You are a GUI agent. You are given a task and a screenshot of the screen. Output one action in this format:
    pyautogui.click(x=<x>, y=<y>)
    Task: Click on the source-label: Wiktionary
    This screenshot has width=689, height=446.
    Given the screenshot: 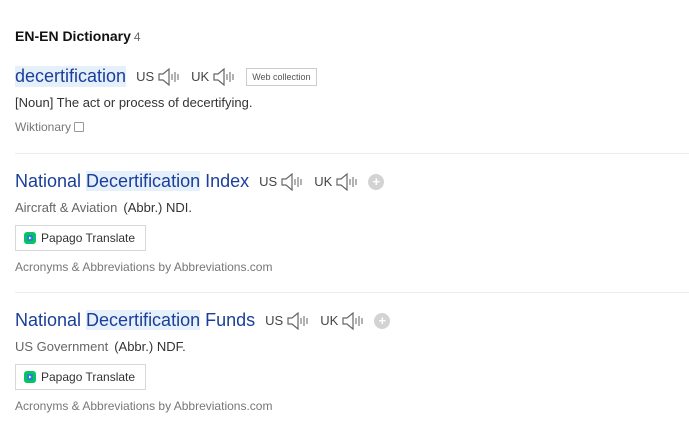 What is the action you would take?
    pyautogui.click(x=43, y=127)
    